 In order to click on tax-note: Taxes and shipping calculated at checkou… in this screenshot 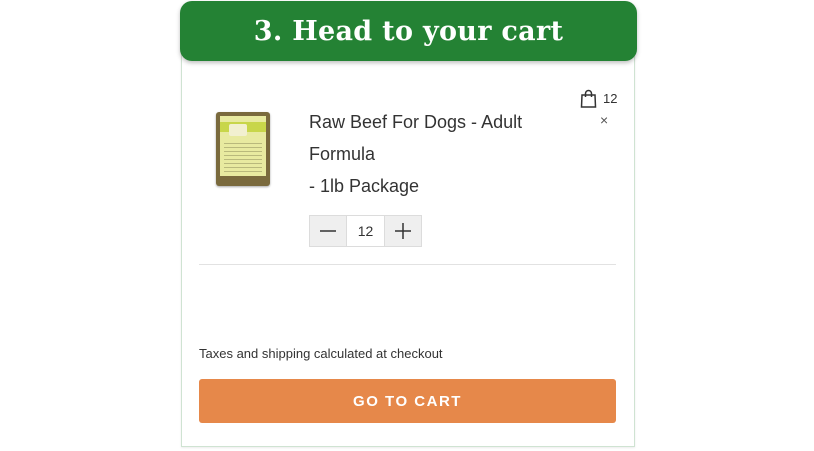, I will do `click(321, 353)`.